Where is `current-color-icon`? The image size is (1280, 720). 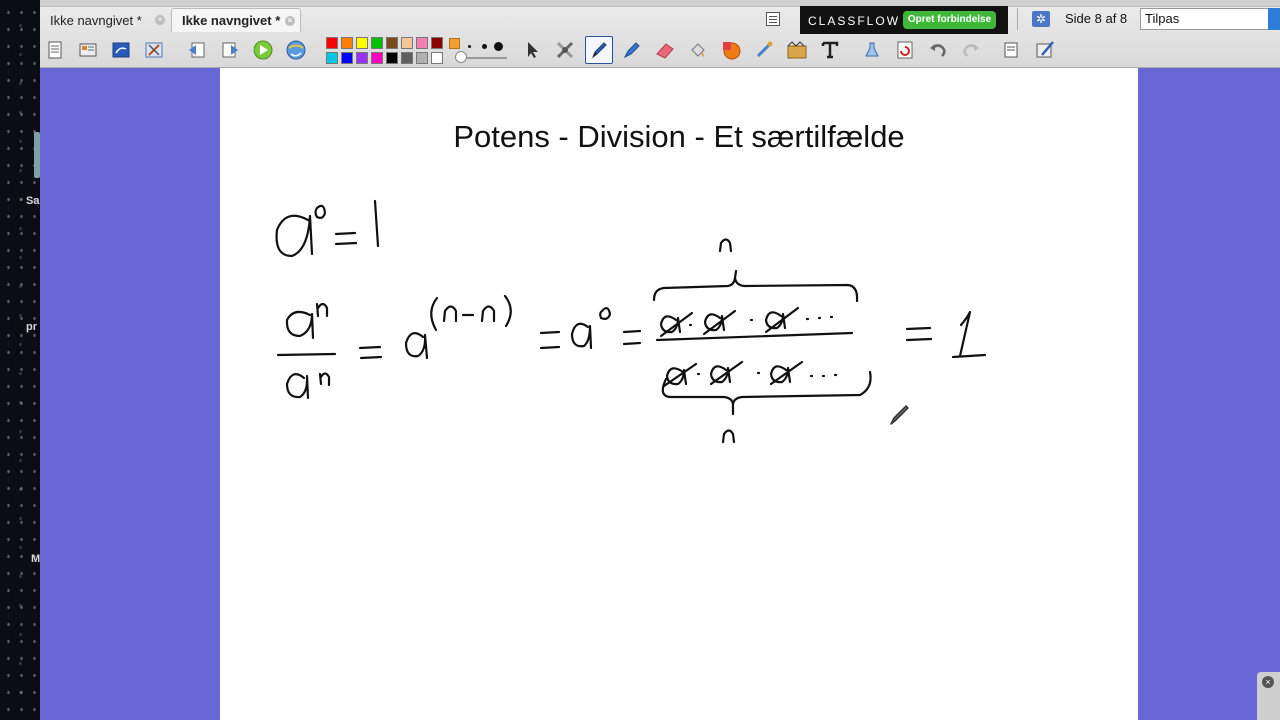
current-color-icon is located at coordinates (454, 43).